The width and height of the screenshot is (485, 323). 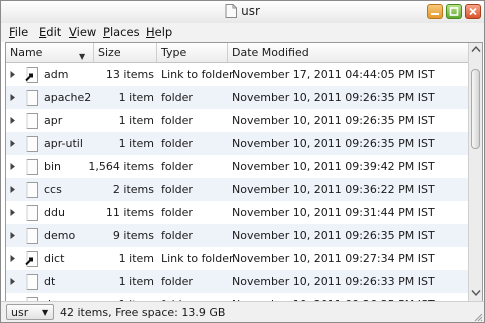 What do you see at coordinates (50, 52) in the screenshot?
I see `column-name-header: Name ▼` at bounding box center [50, 52].